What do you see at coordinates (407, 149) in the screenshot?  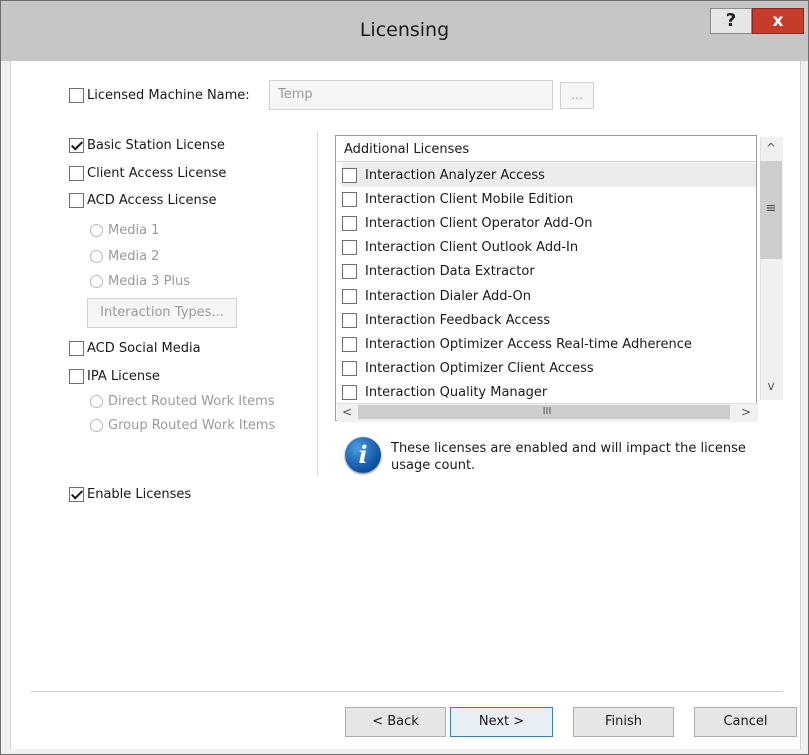 I see `list-header: Additional Licenses` at bounding box center [407, 149].